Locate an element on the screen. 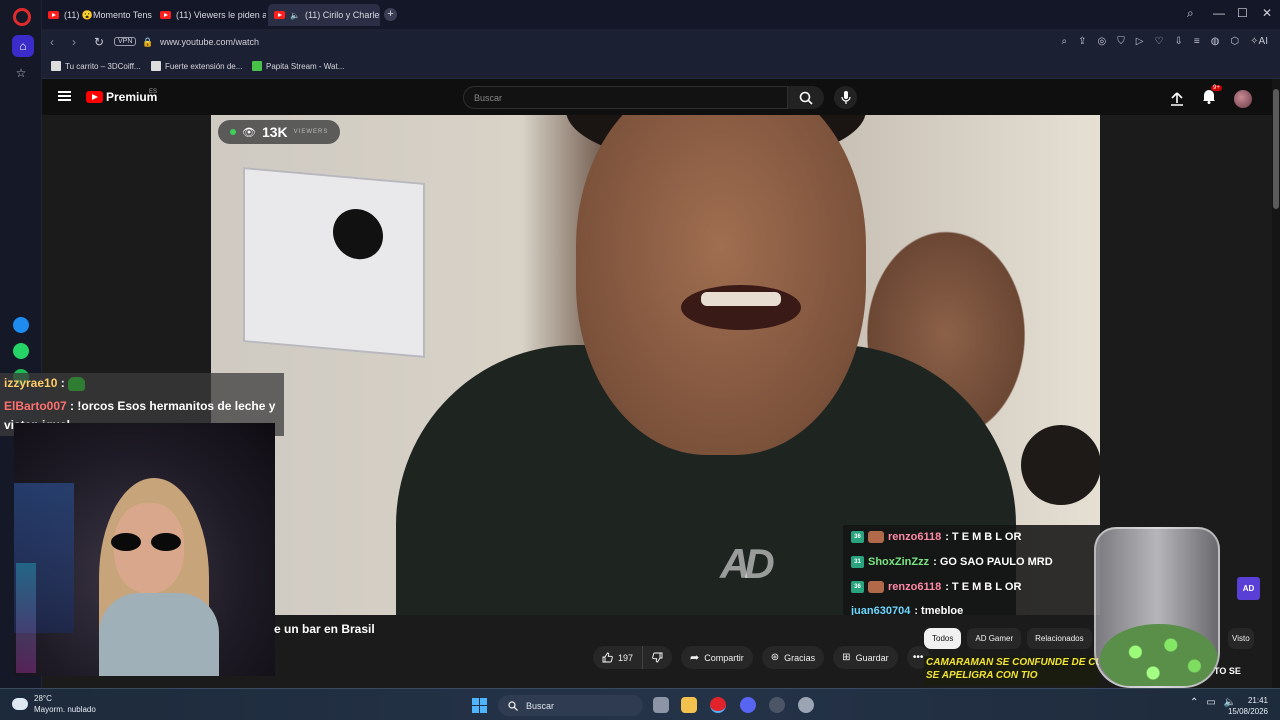 The width and height of the screenshot is (1280, 720). pinboard-star-icon: ☆ is located at coordinates (21, 73).